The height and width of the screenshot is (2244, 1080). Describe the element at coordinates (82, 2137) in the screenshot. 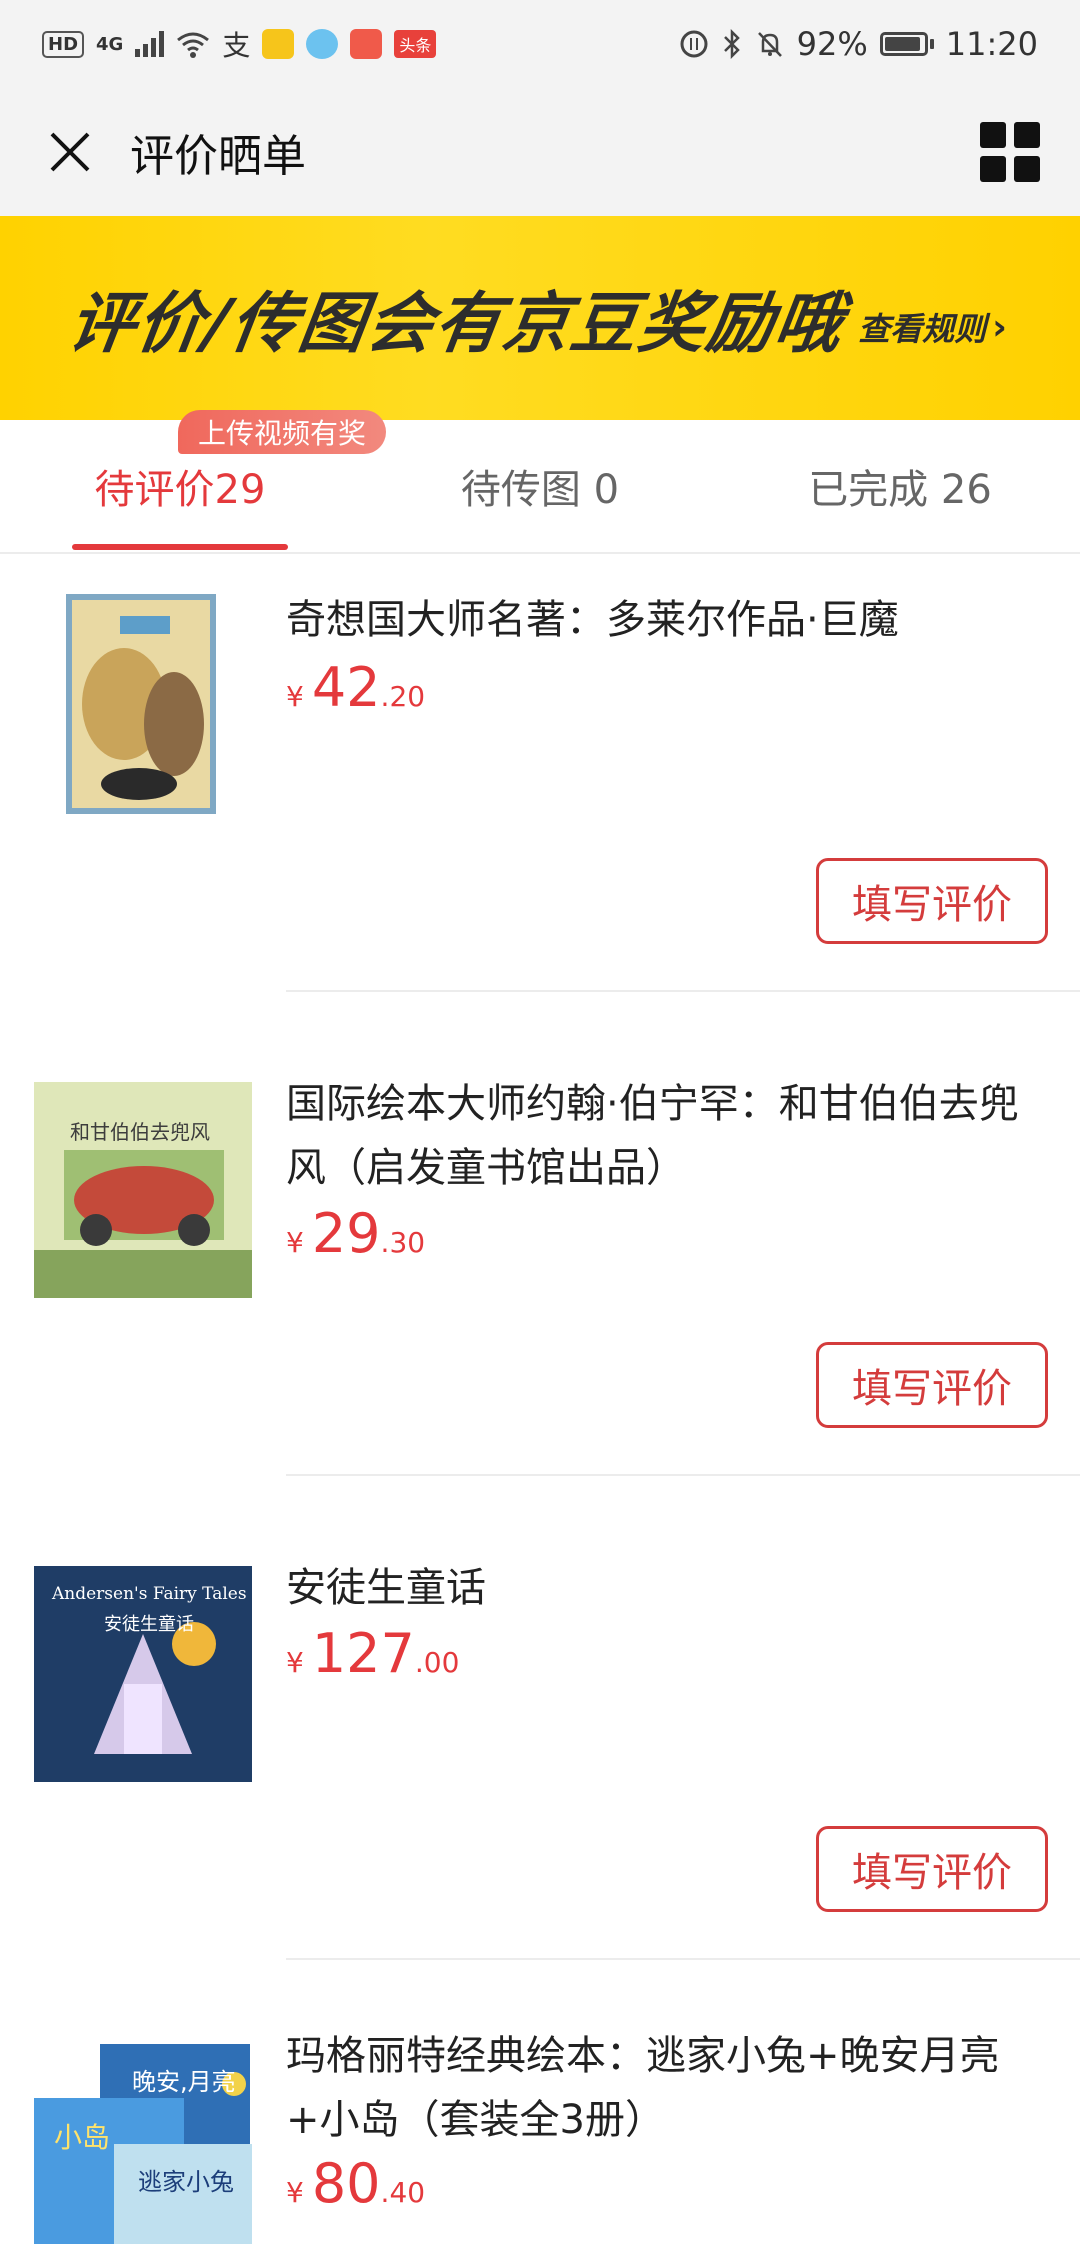

I see `cover-text: 小岛` at that location.